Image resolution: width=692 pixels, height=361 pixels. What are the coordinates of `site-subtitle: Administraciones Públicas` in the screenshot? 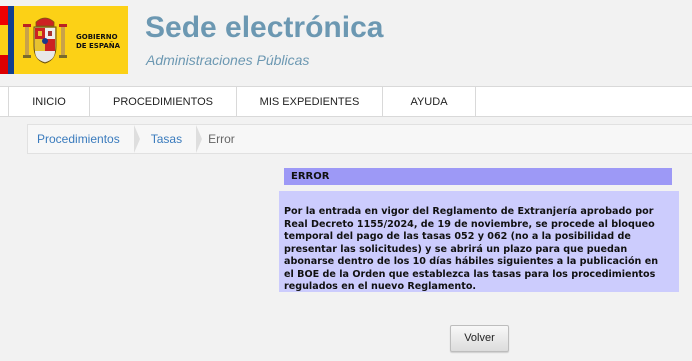 It's located at (228, 60).